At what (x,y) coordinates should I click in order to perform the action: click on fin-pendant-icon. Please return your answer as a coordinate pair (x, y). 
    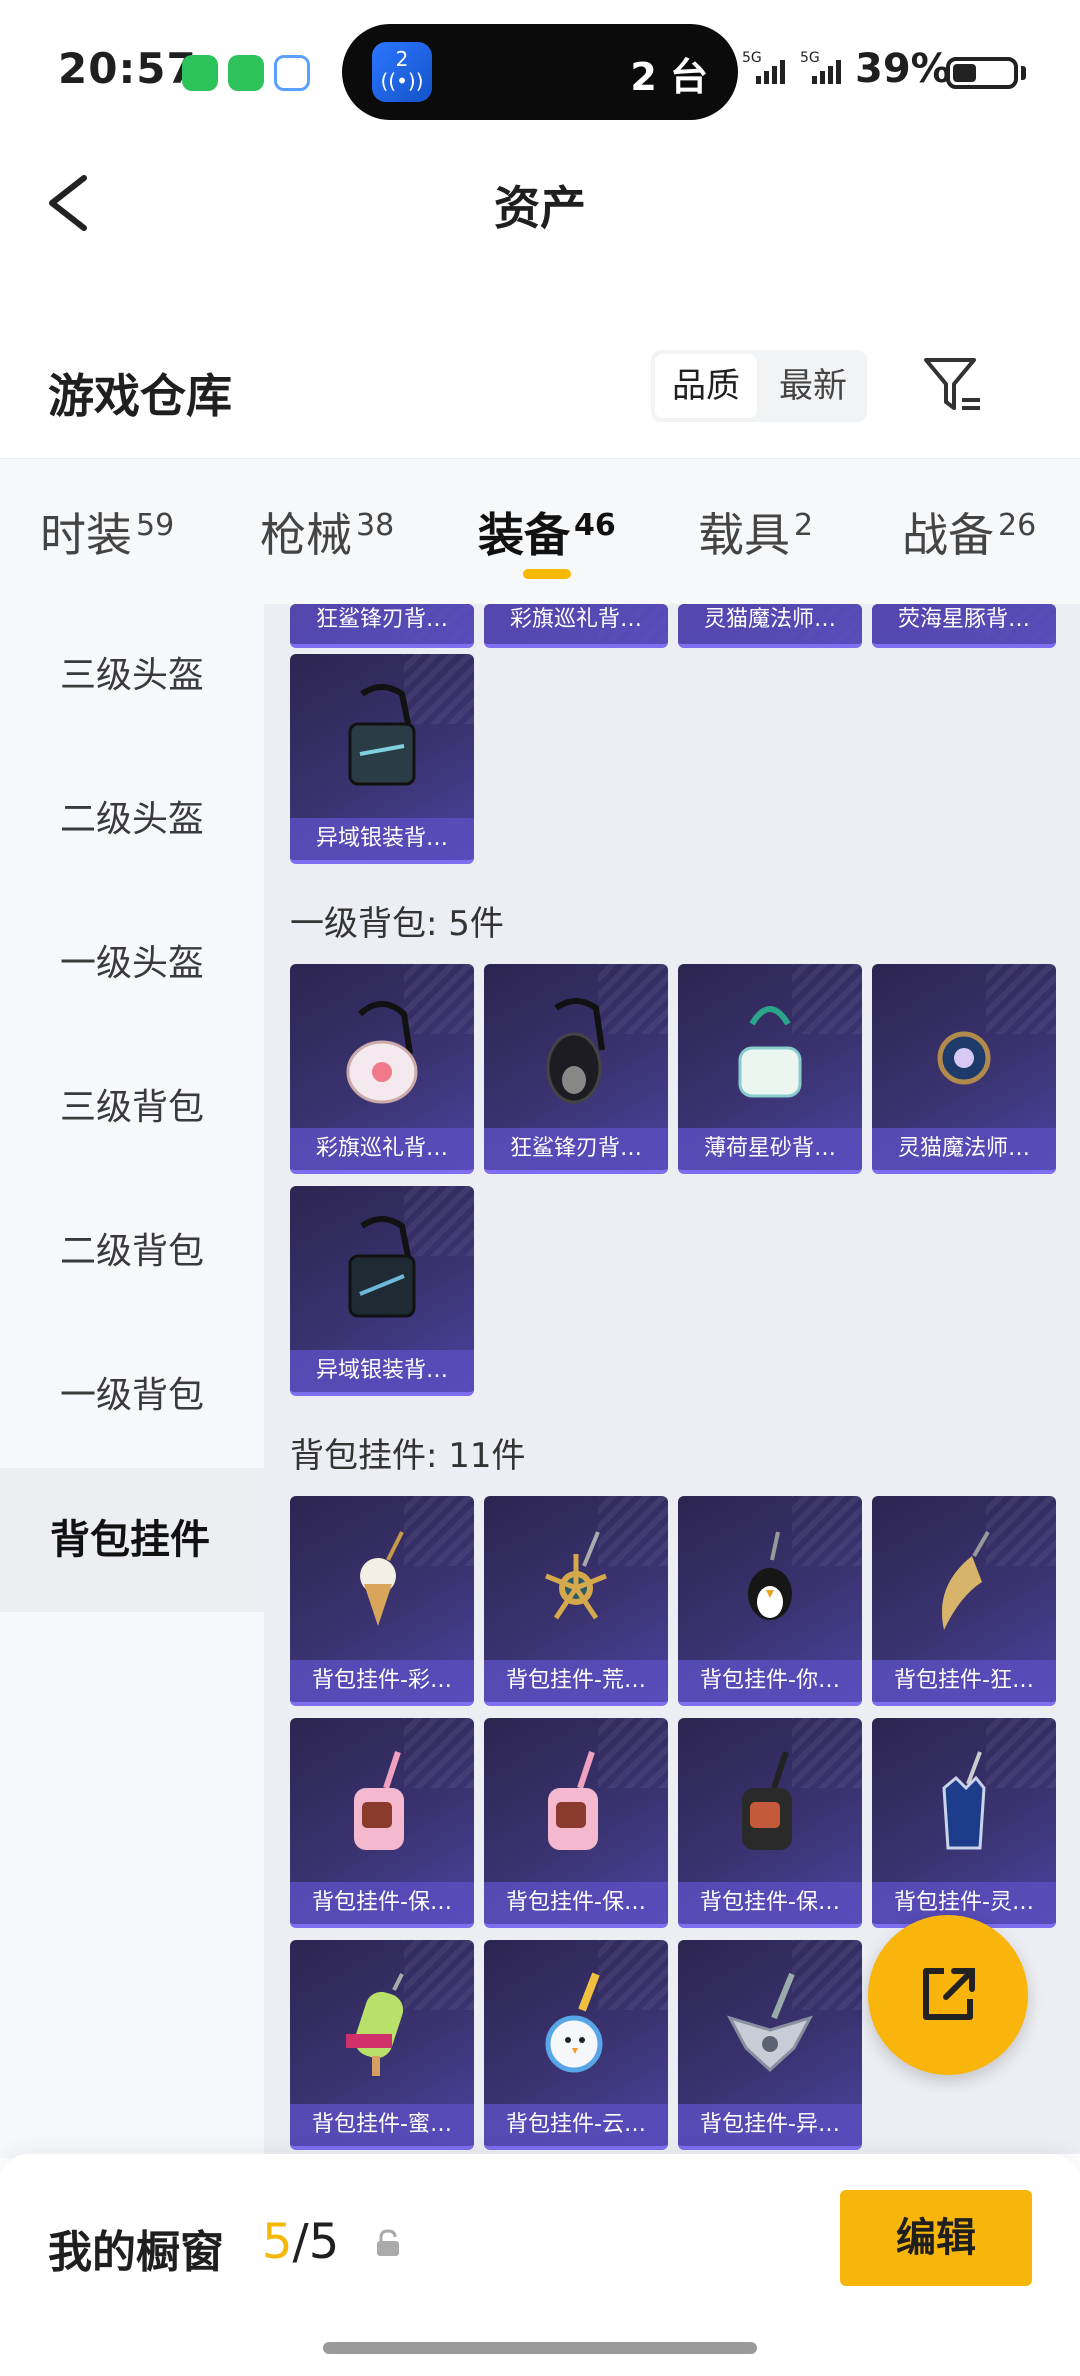
    Looking at the image, I should click on (965, 1580).